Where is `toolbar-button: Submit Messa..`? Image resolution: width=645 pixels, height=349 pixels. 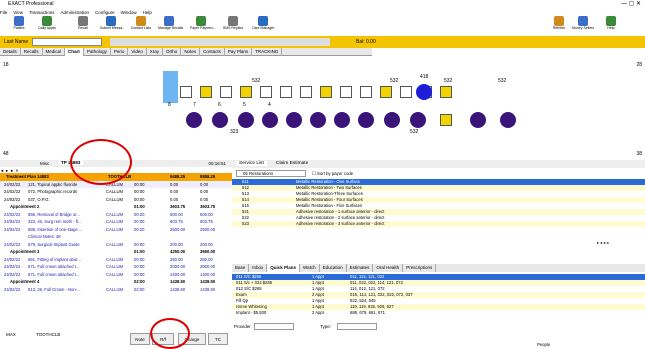 toolbar-button: Submit Messa.. is located at coordinates (112, 26).